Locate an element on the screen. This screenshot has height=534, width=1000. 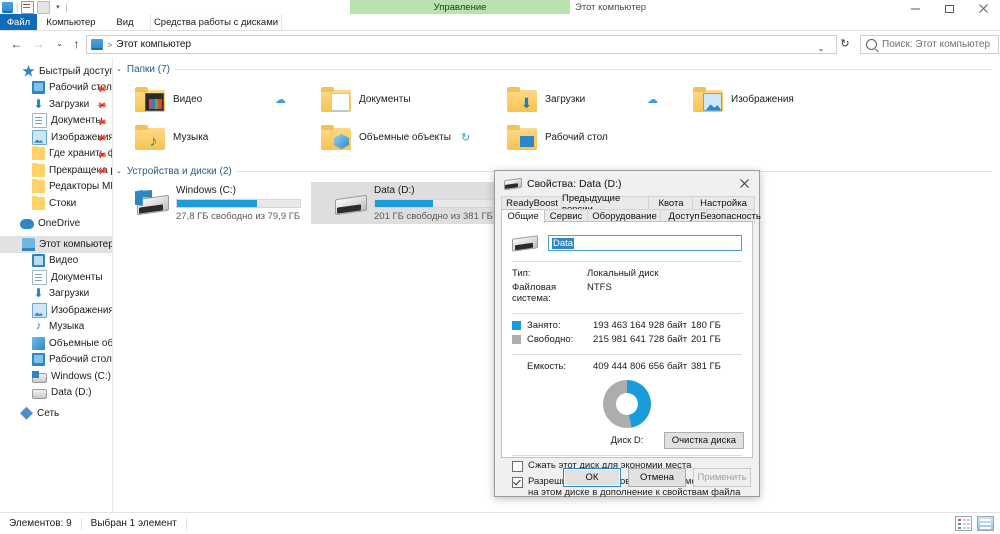
tab-file: Файл is located at coordinates (18, 22).